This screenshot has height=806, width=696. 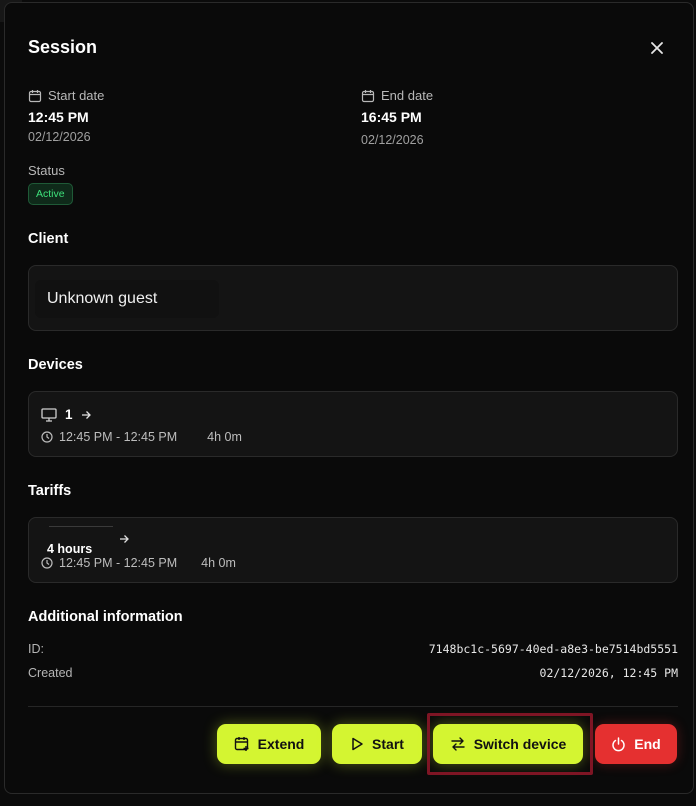 What do you see at coordinates (127, 299) in the screenshot?
I see `client-name: Unknown guest` at bounding box center [127, 299].